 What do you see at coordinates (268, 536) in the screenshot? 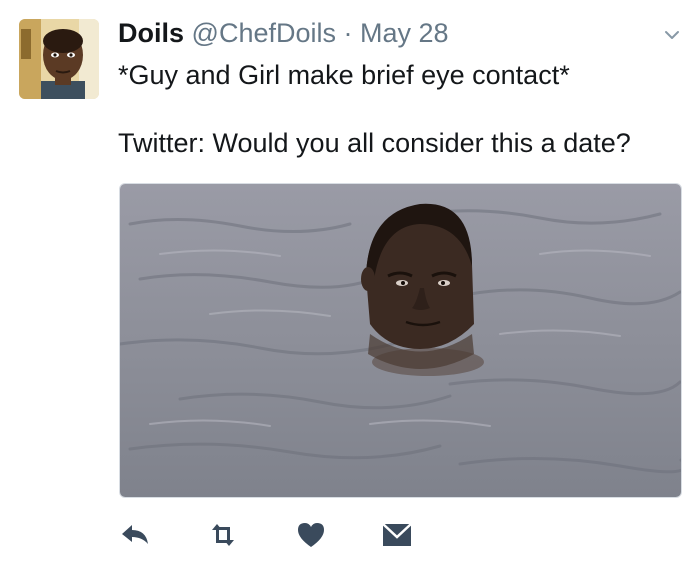
I see `tweet-actions` at bounding box center [268, 536].